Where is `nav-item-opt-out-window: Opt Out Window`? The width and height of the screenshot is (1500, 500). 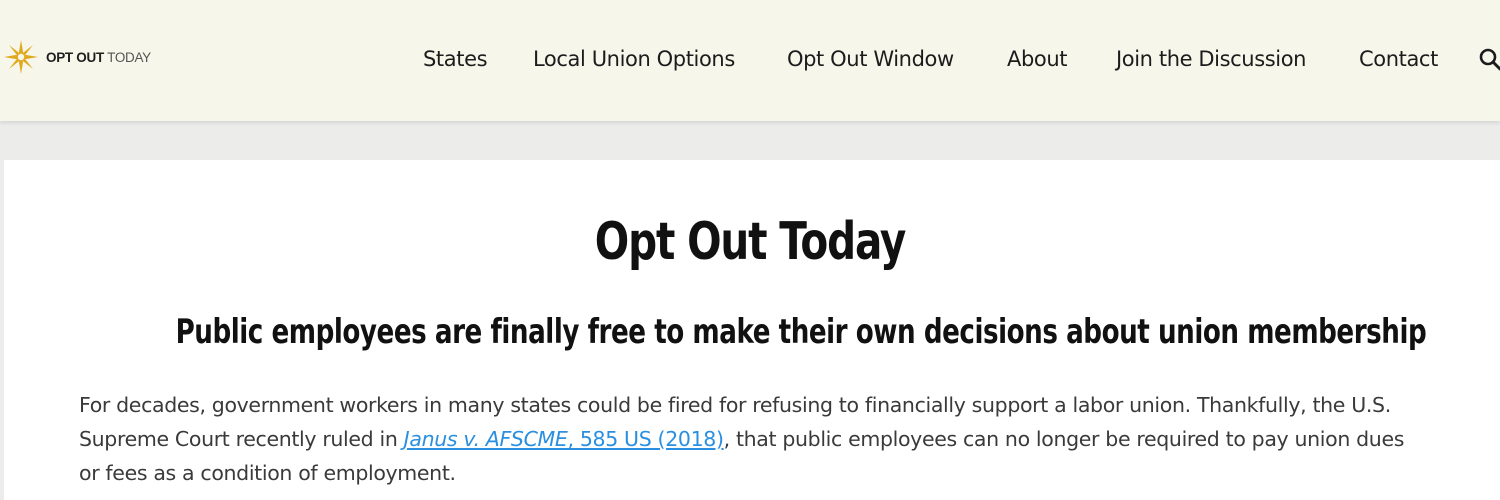 nav-item-opt-out-window: Opt Out Window is located at coordinates (870, 59).